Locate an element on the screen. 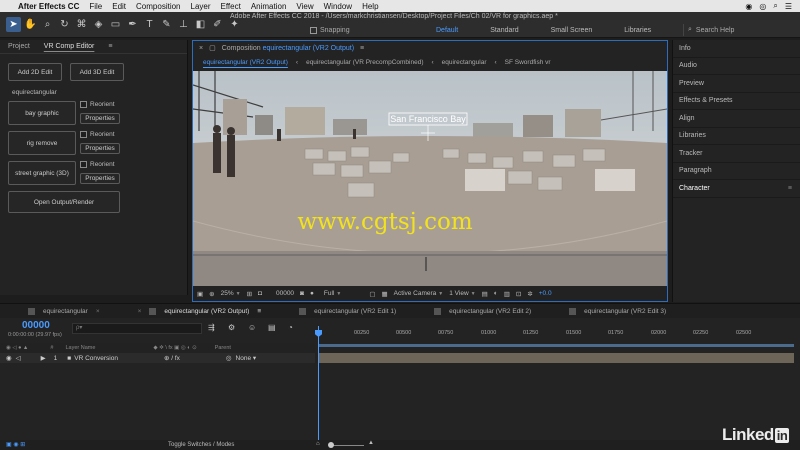 The width and height of the screenshot is (800, 450). layer-duration-bar is located at coordinates (556, 358).